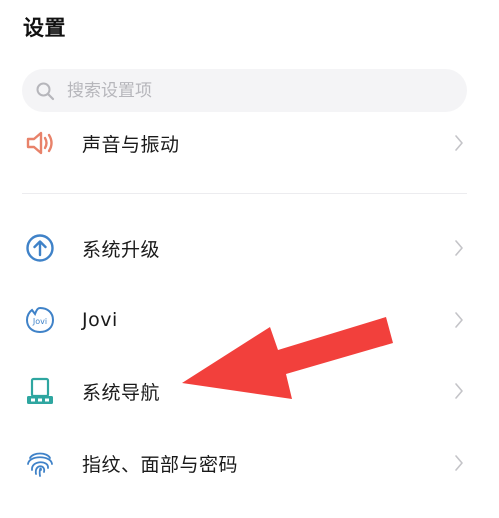 The width and height of the screenshot is (499, 518). I want to click on search-bar, so click(244, 90).